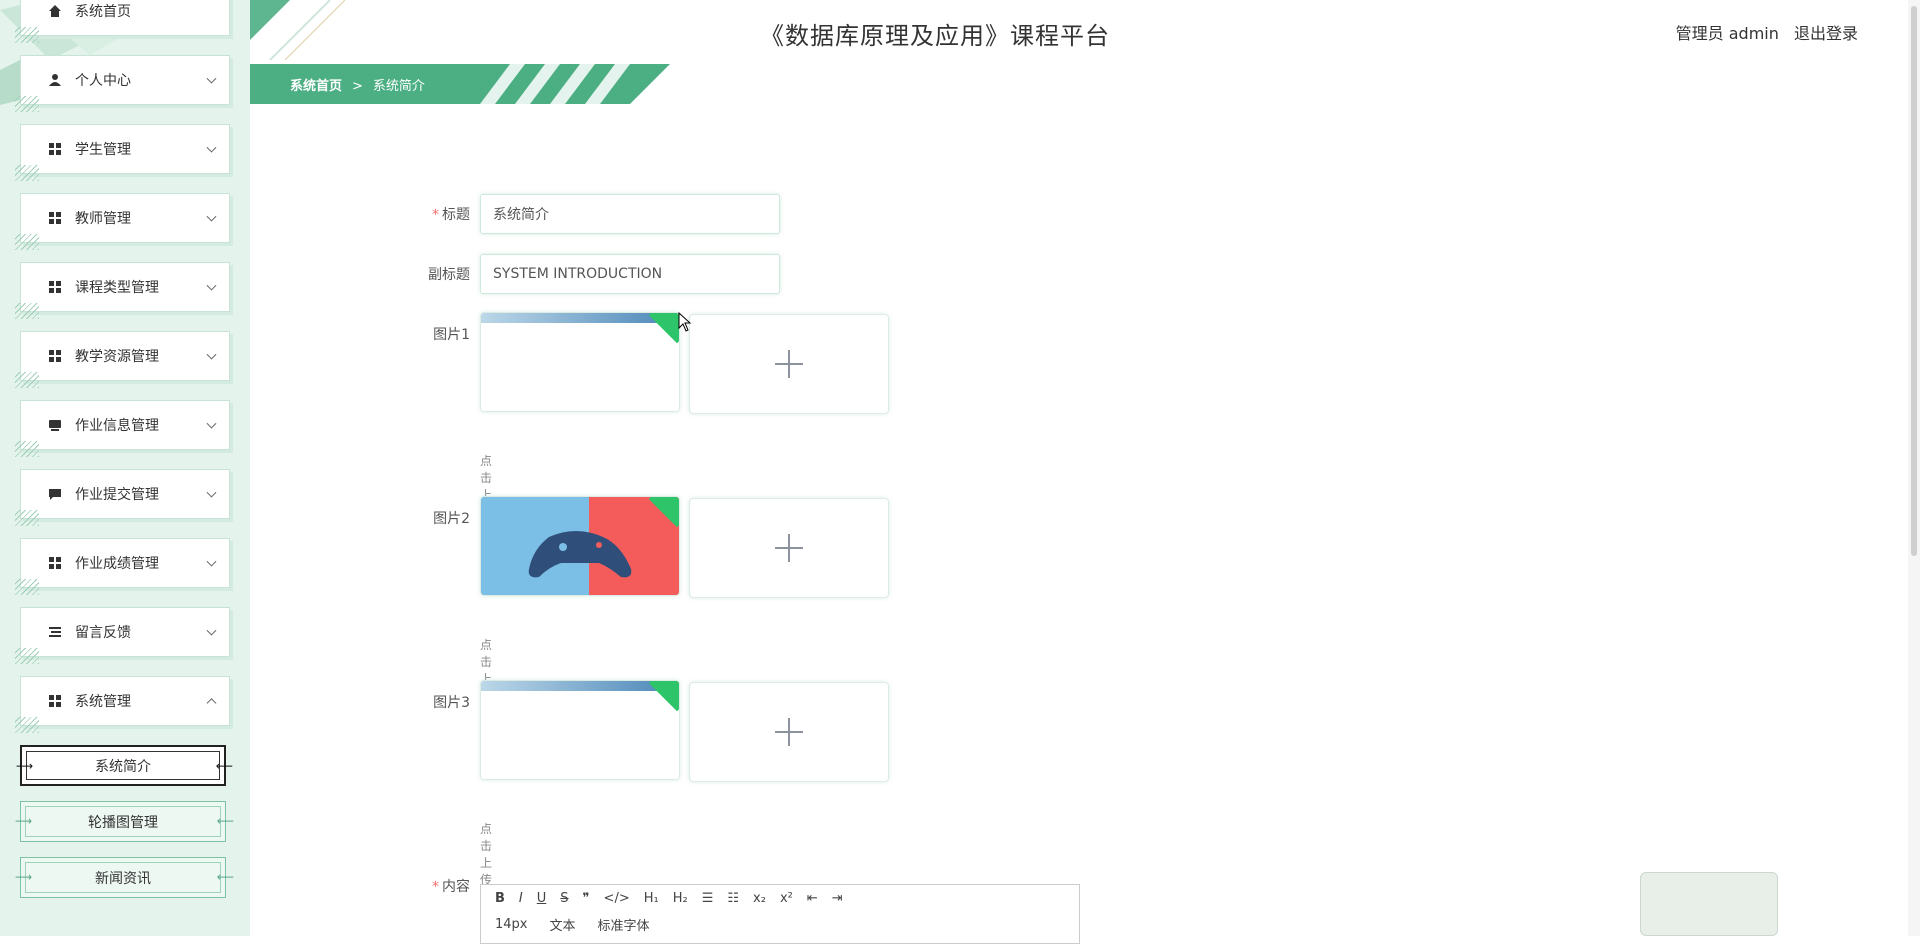 The image size is (1920, 944). Describe the element at coordinates (580, 730) in the screenshot. I see `image3-thumbnail` at that location.